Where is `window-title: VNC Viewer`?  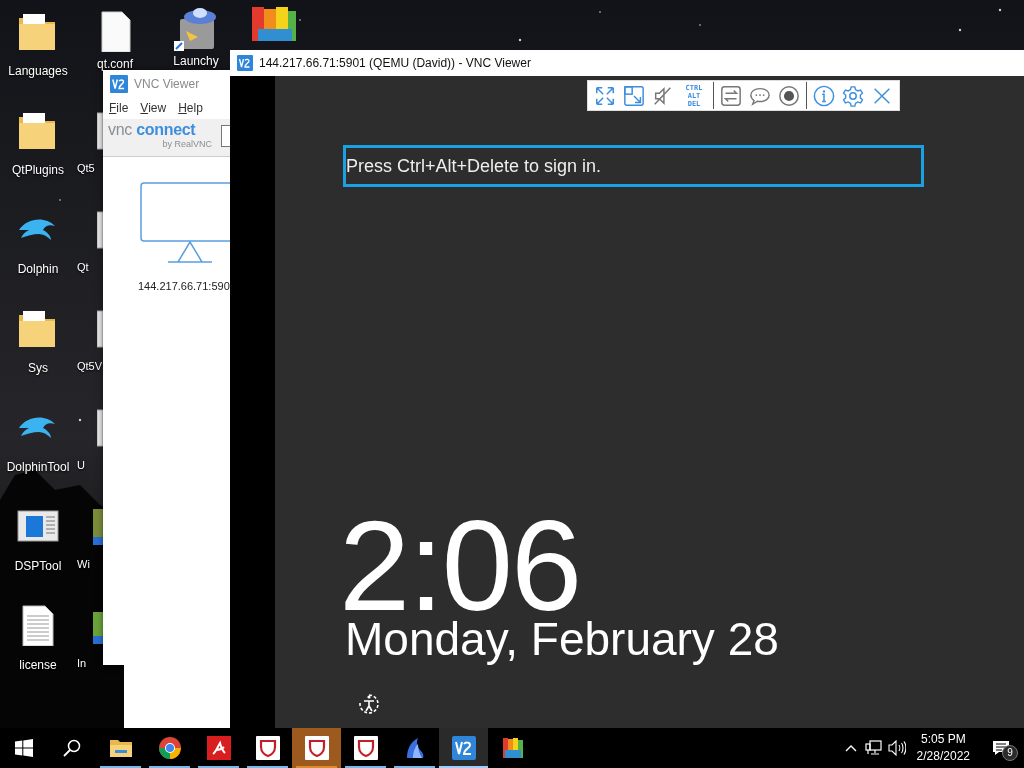
window-title: VNC Viewer is located at coordinates (167, 84).